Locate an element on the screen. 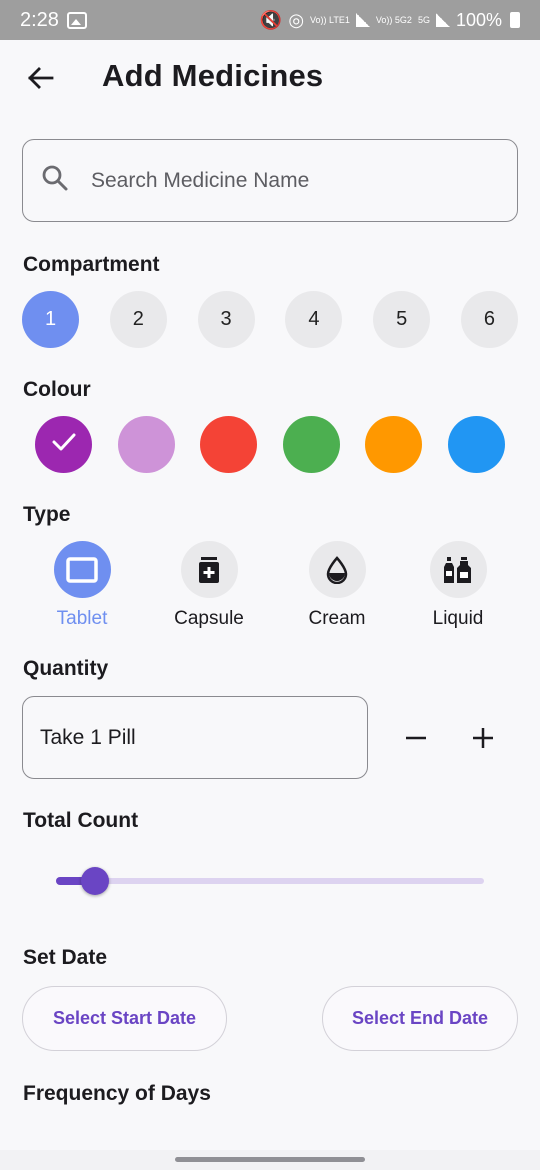  compartment-option-3: 3 is located at coordinates (226, 319).